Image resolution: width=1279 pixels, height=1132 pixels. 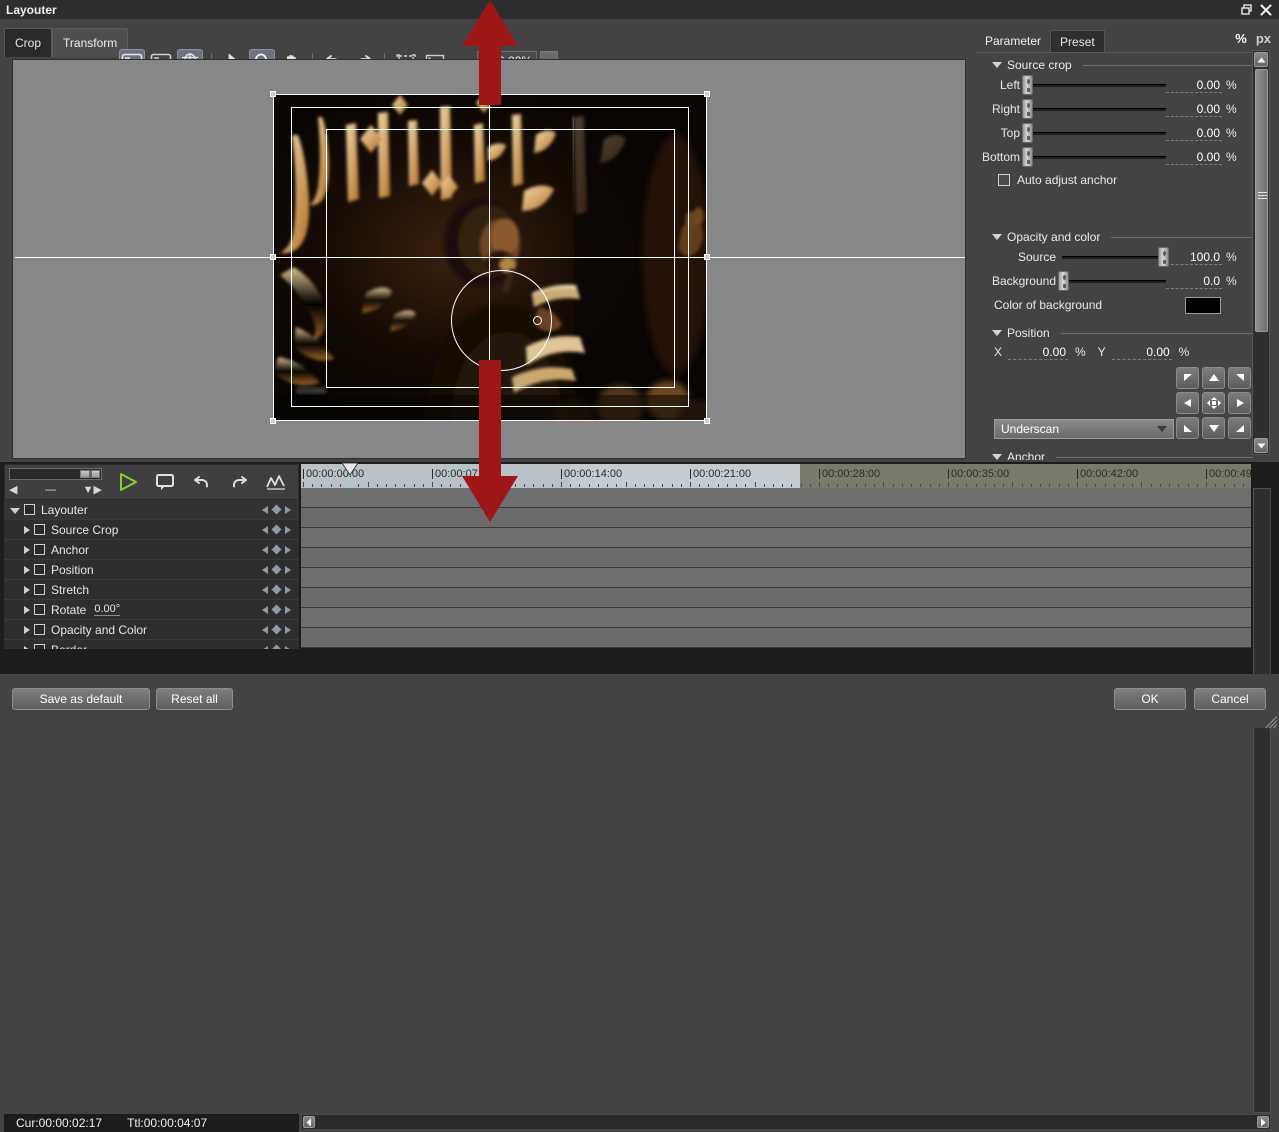 I want to click on tab-transform: Transform, so click(x=90, y=42).